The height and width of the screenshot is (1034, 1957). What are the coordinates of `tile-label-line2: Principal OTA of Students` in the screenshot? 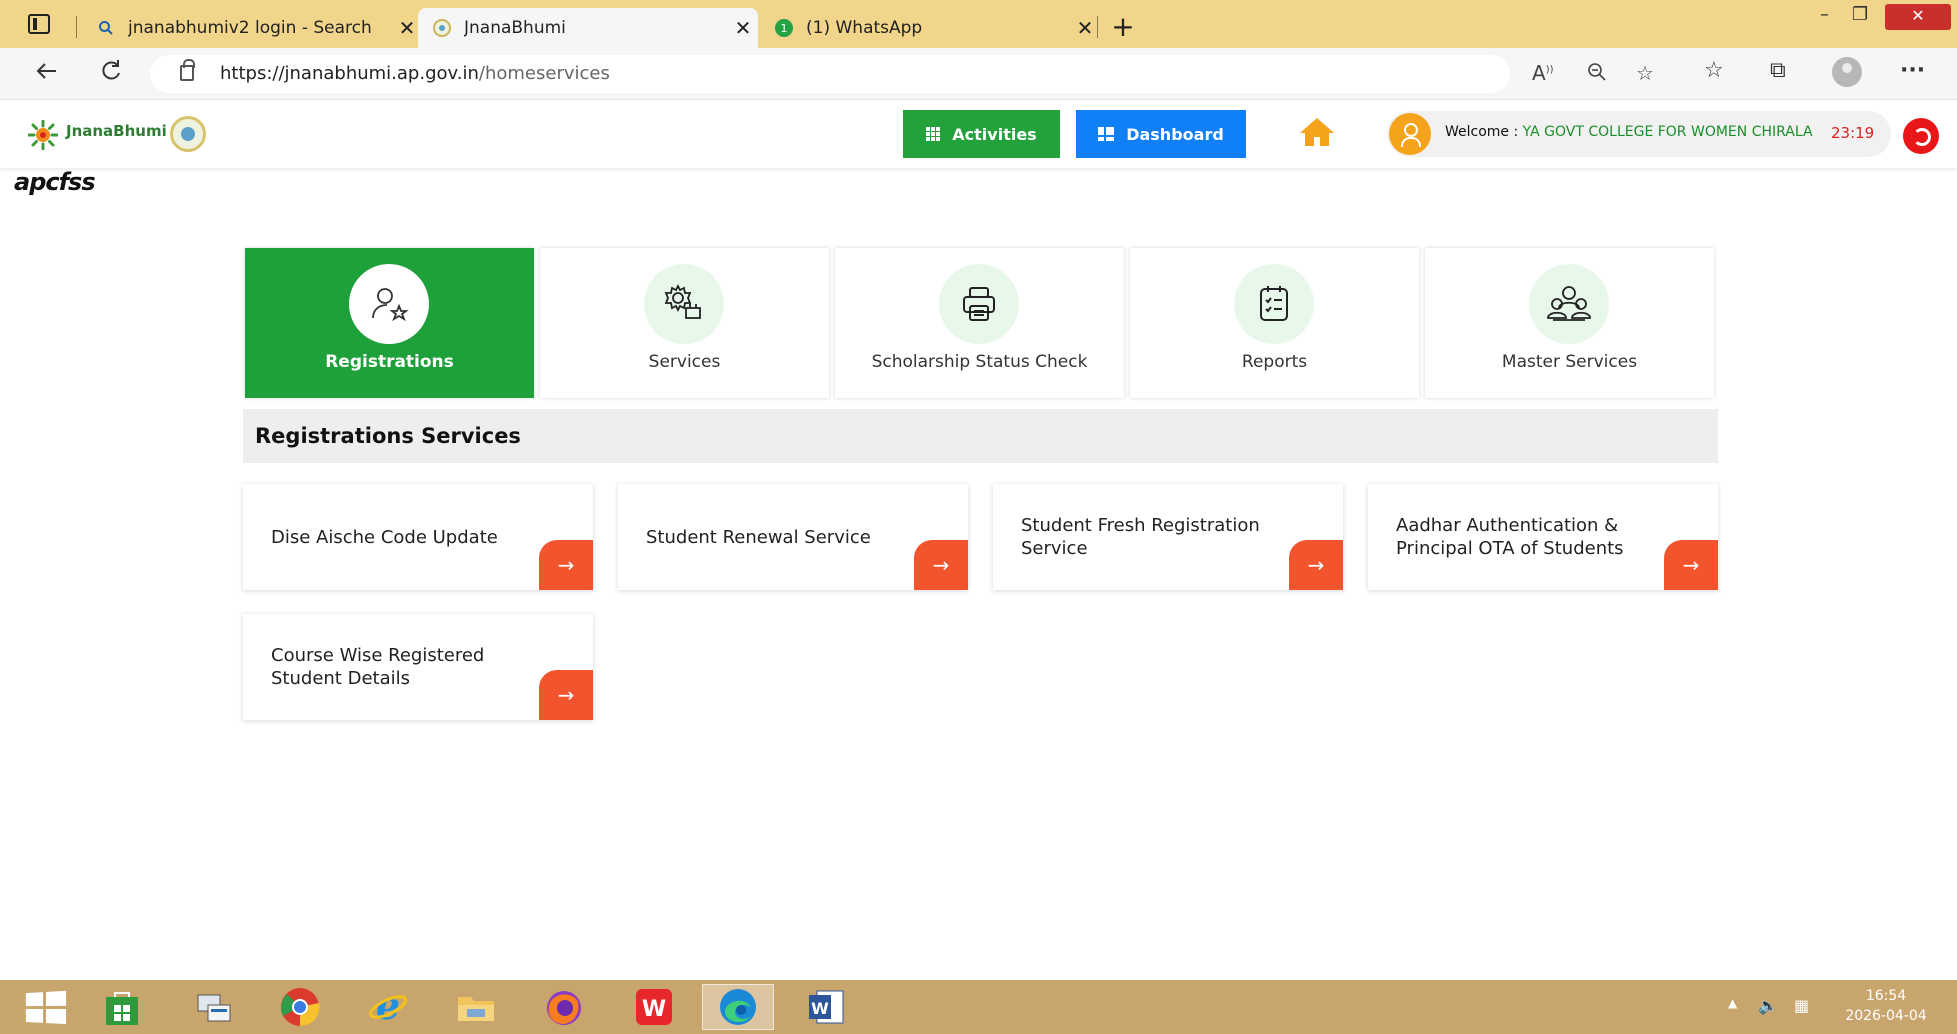 It's located at (1510, 548).